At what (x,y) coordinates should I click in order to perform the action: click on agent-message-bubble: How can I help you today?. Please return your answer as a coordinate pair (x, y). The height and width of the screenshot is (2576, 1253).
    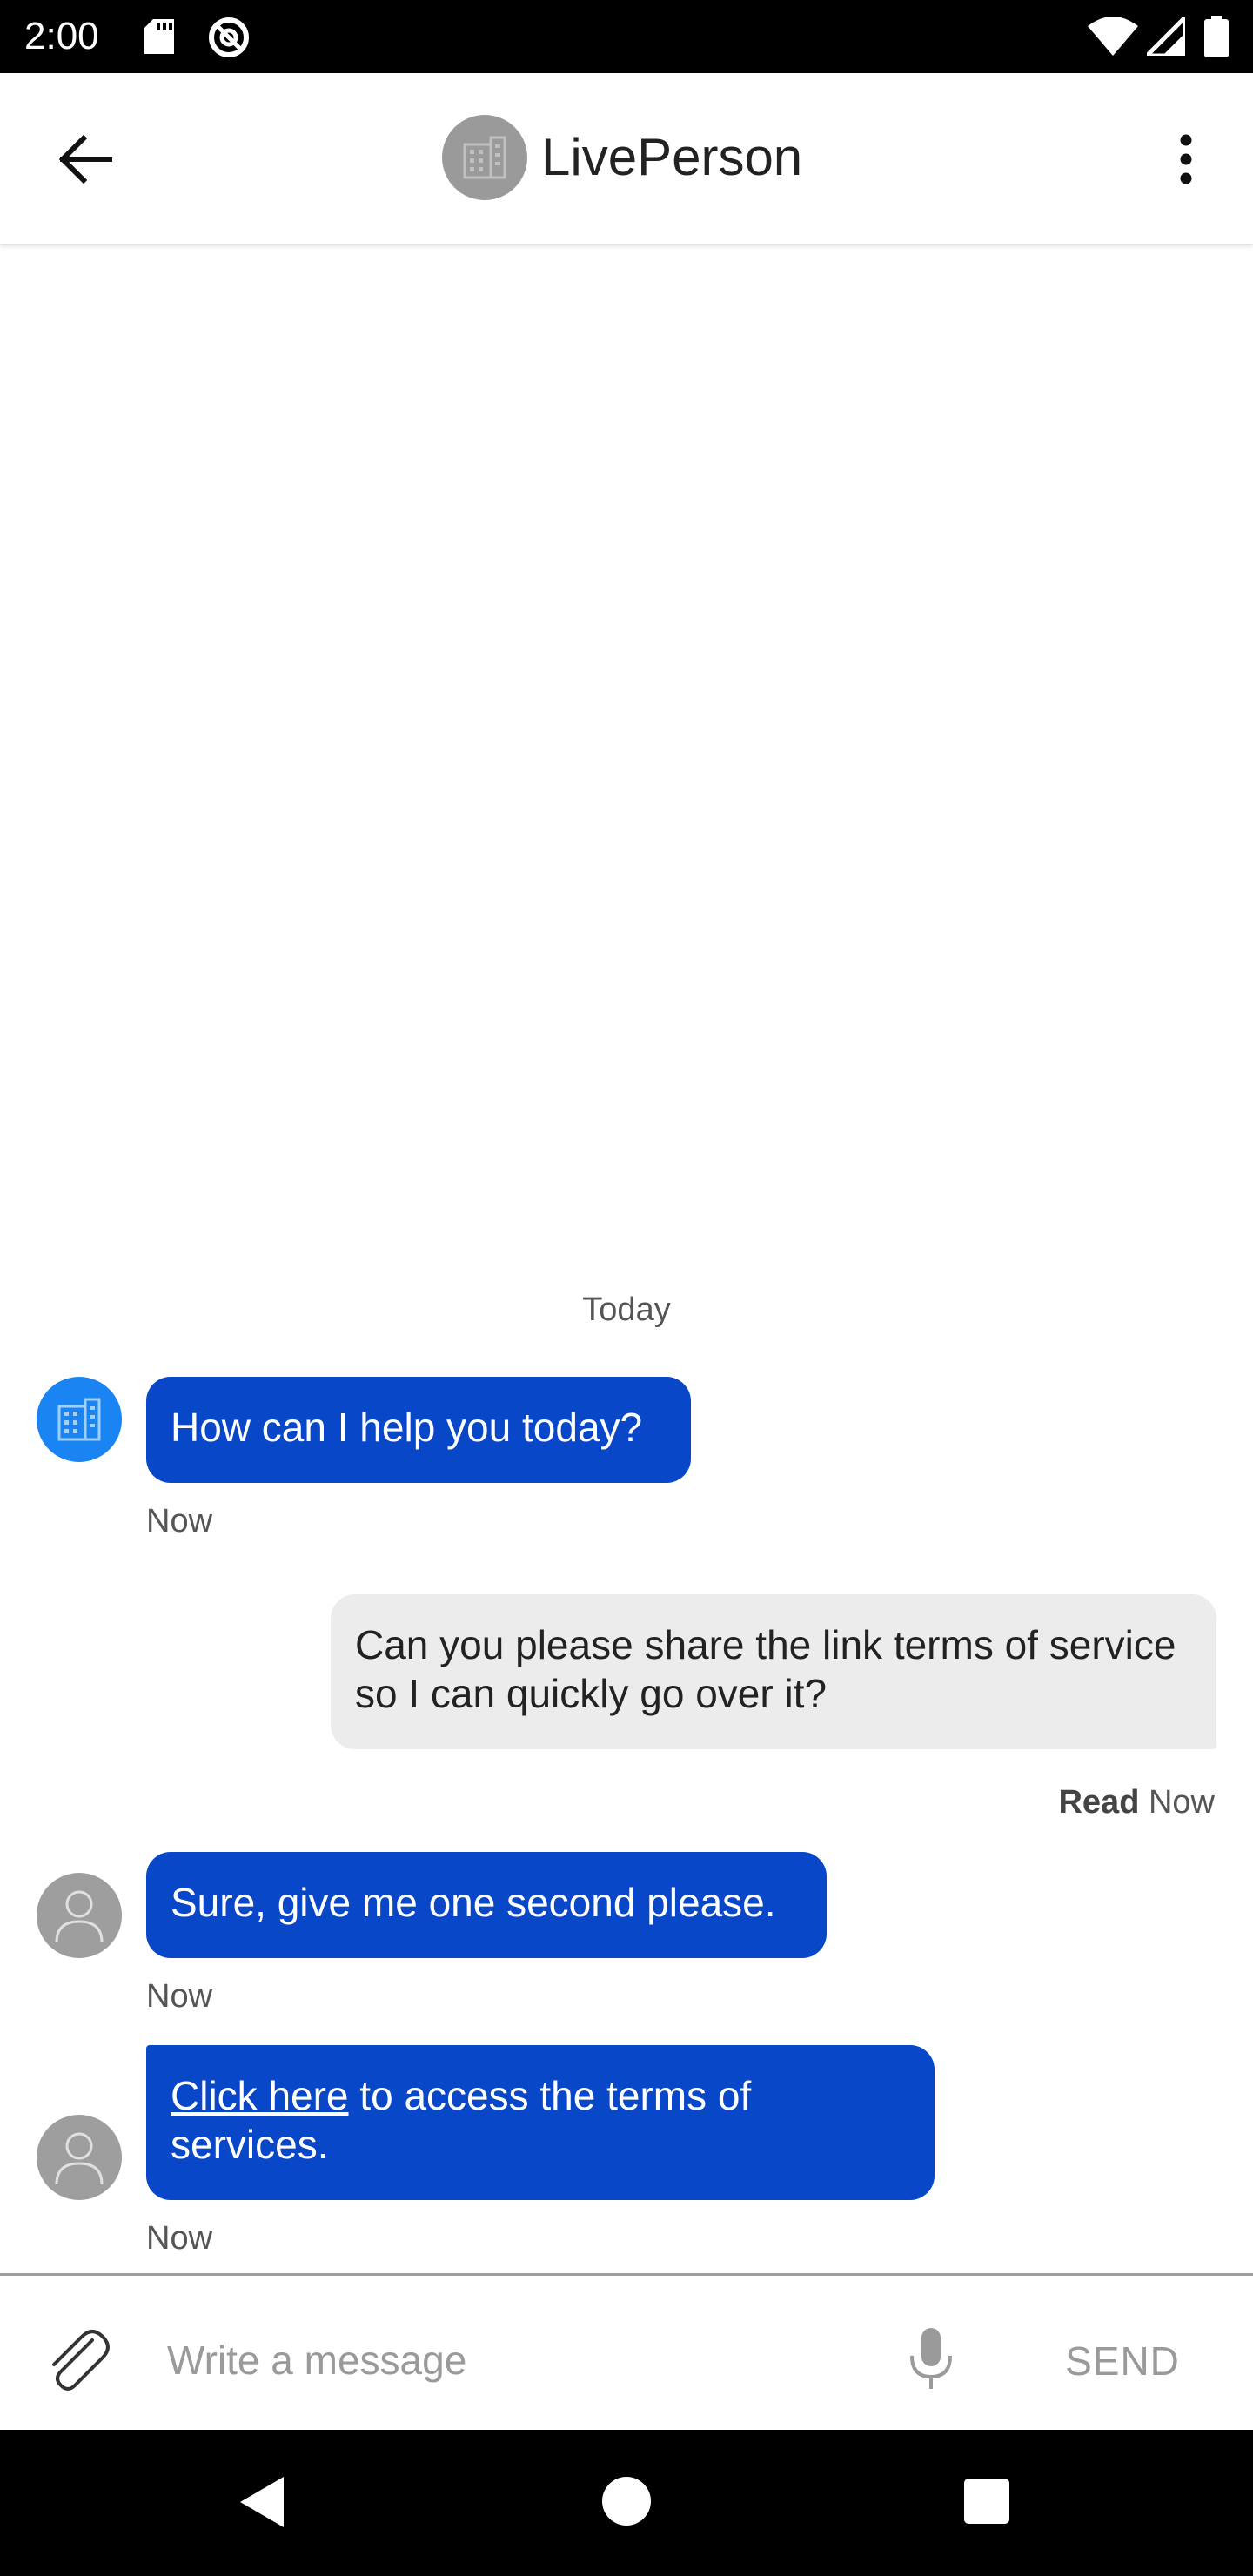
    Looking at the image, I should click on (418, 1430).